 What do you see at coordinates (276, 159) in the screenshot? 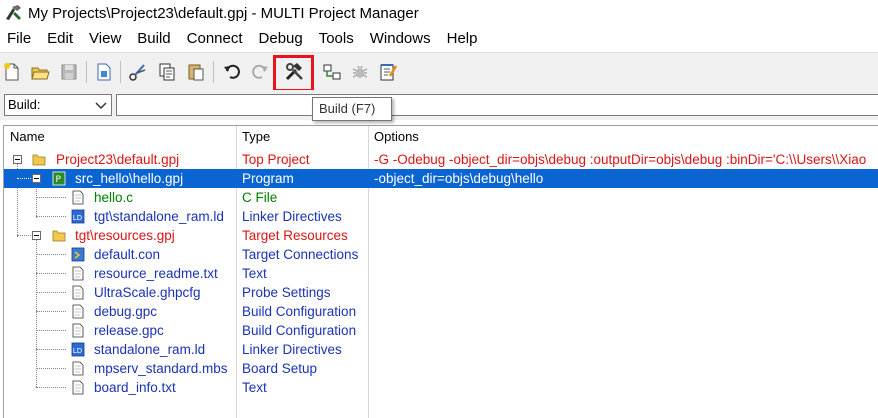
I see `row-type: Top Project` at bounding box center [276, 159].